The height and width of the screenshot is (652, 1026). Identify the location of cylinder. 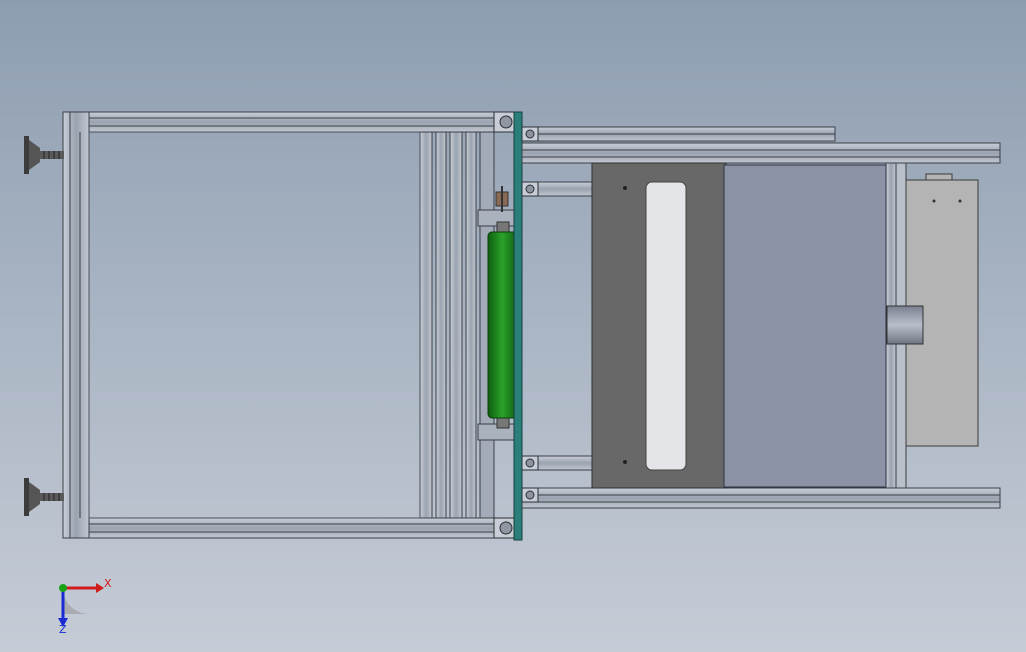
(905, 325).